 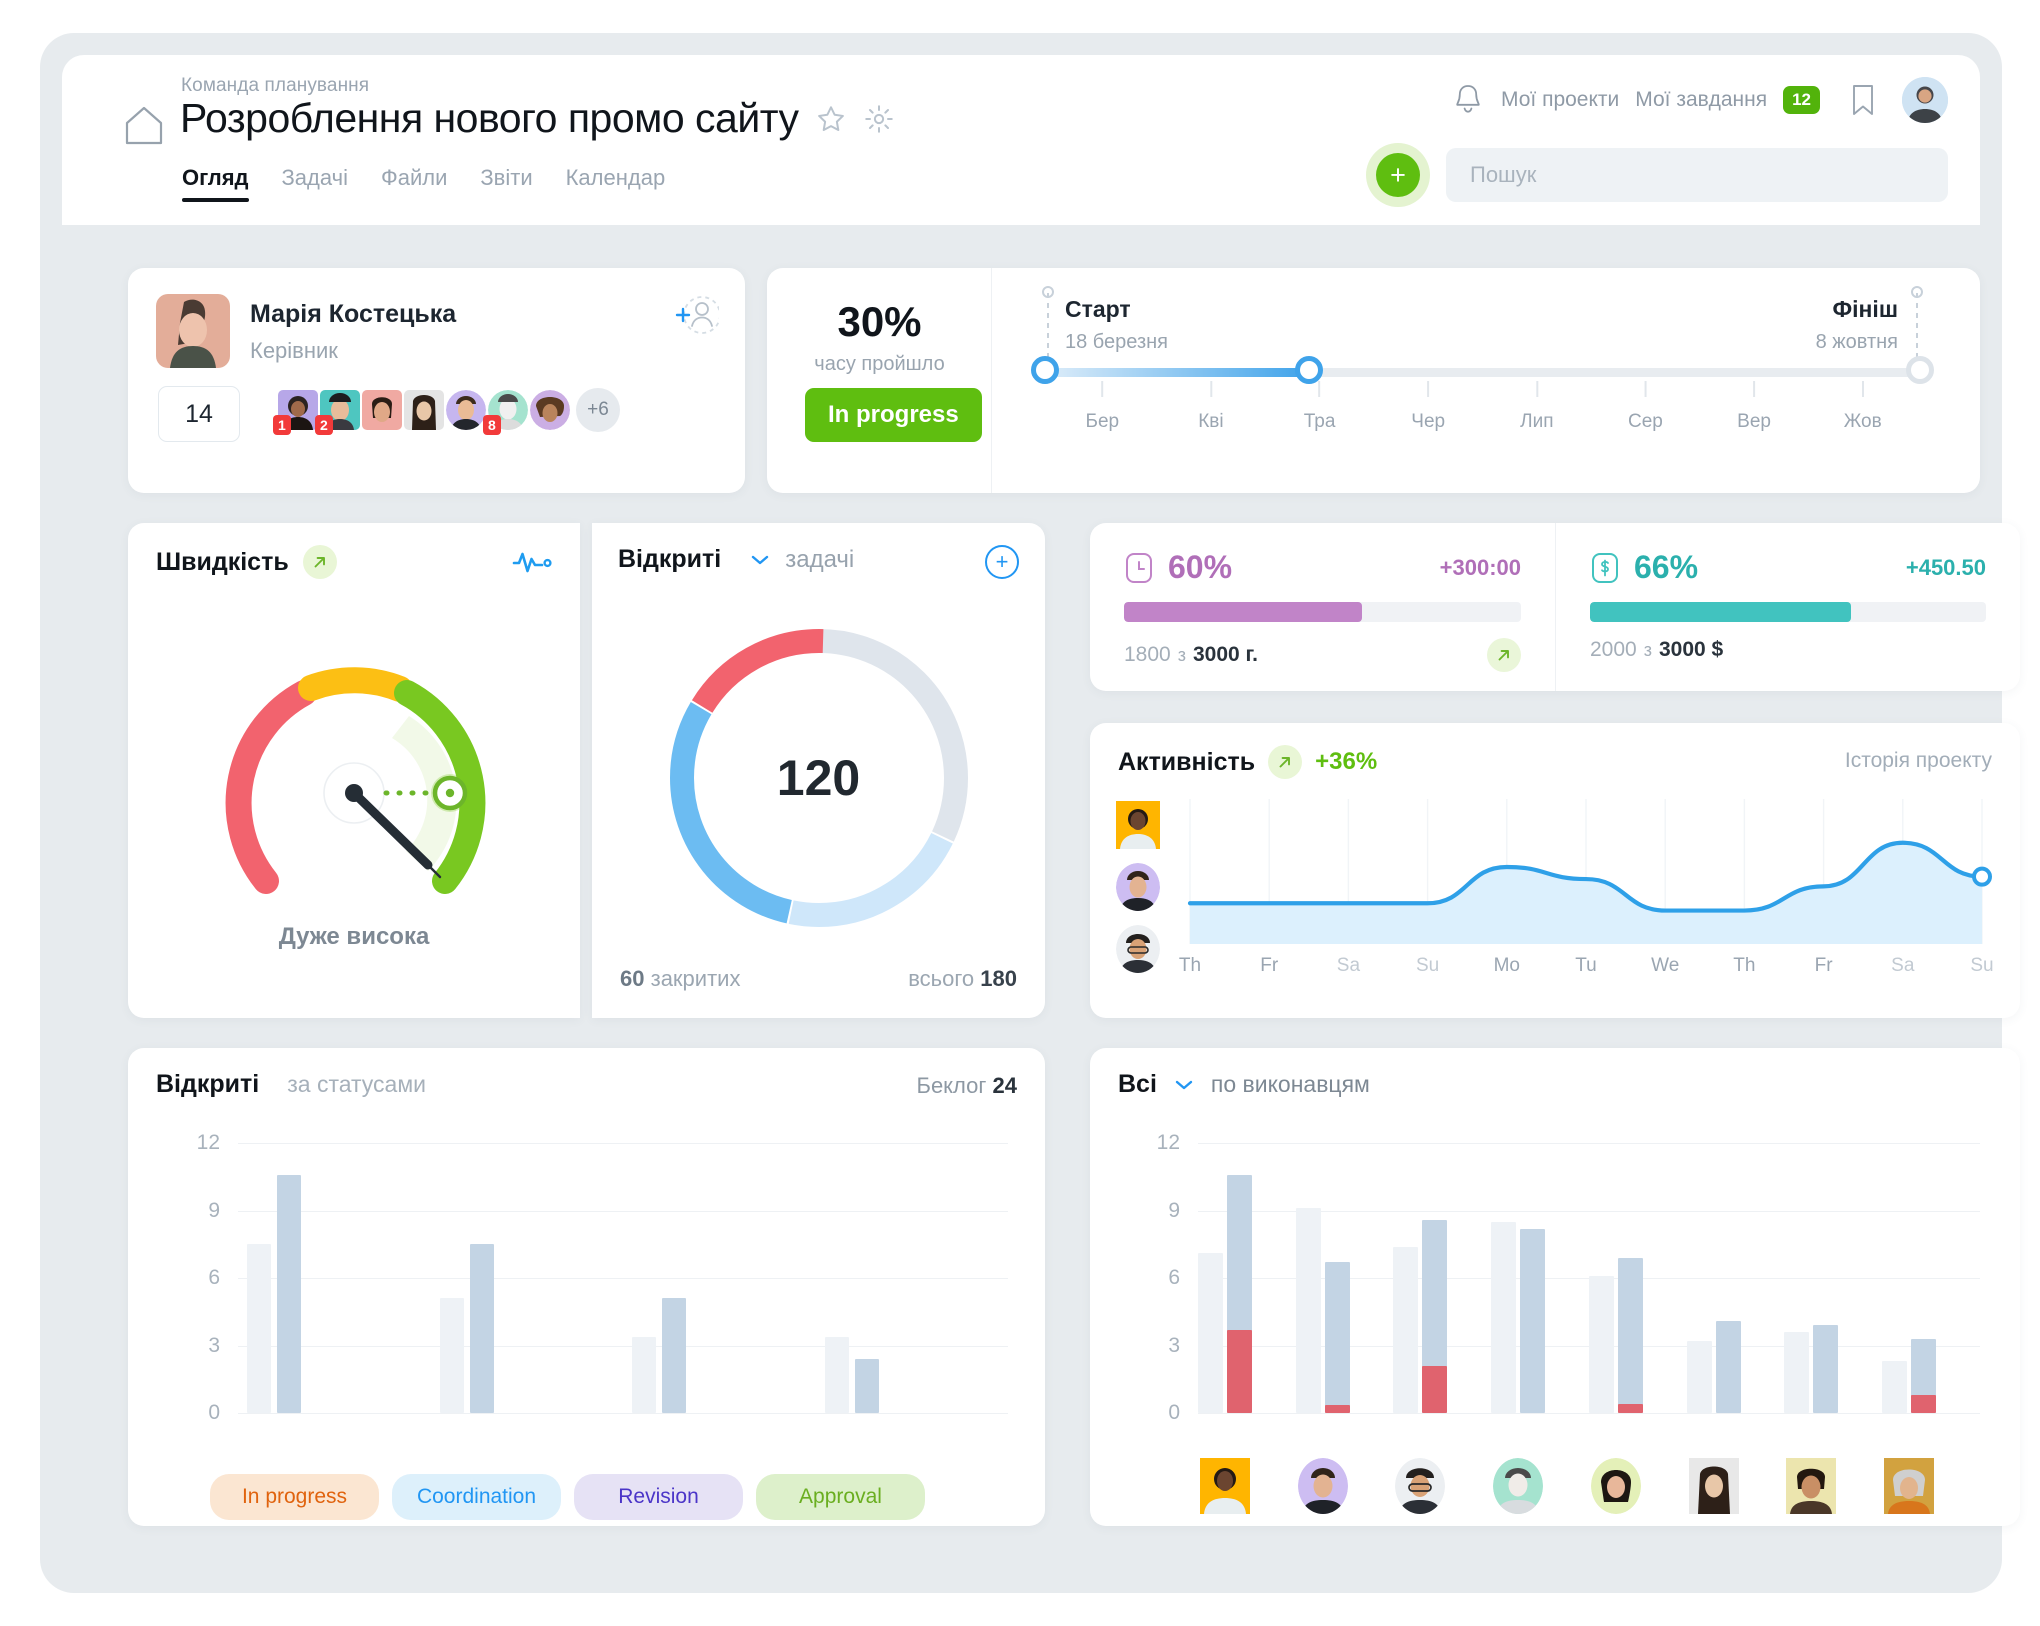 What do you see at coordinates (295, 412) in the screenshot?
I see `member-avatar-item: 1` at bounding box center [295, 412].